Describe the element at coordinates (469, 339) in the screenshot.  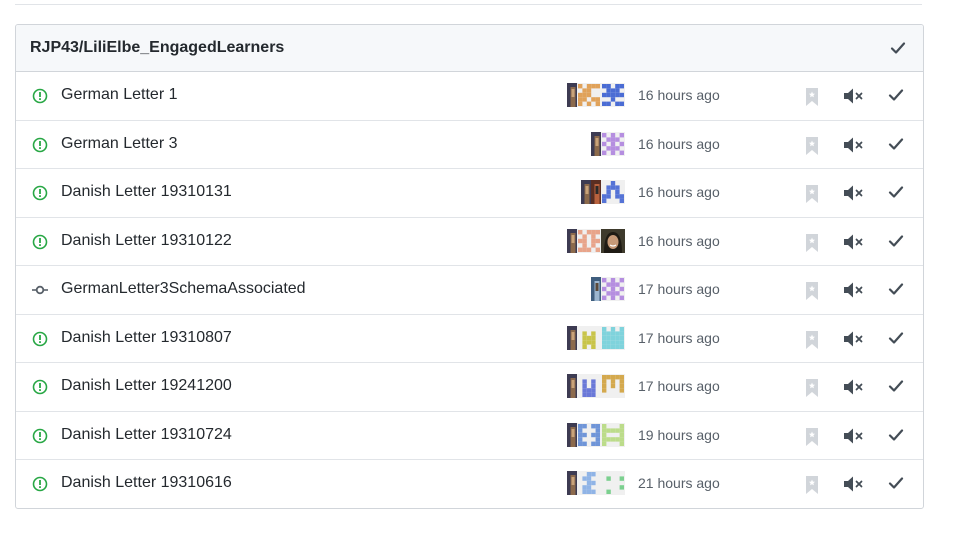
I see `notification-row: Danish Letter 19310807 17 hours ago` at that location.